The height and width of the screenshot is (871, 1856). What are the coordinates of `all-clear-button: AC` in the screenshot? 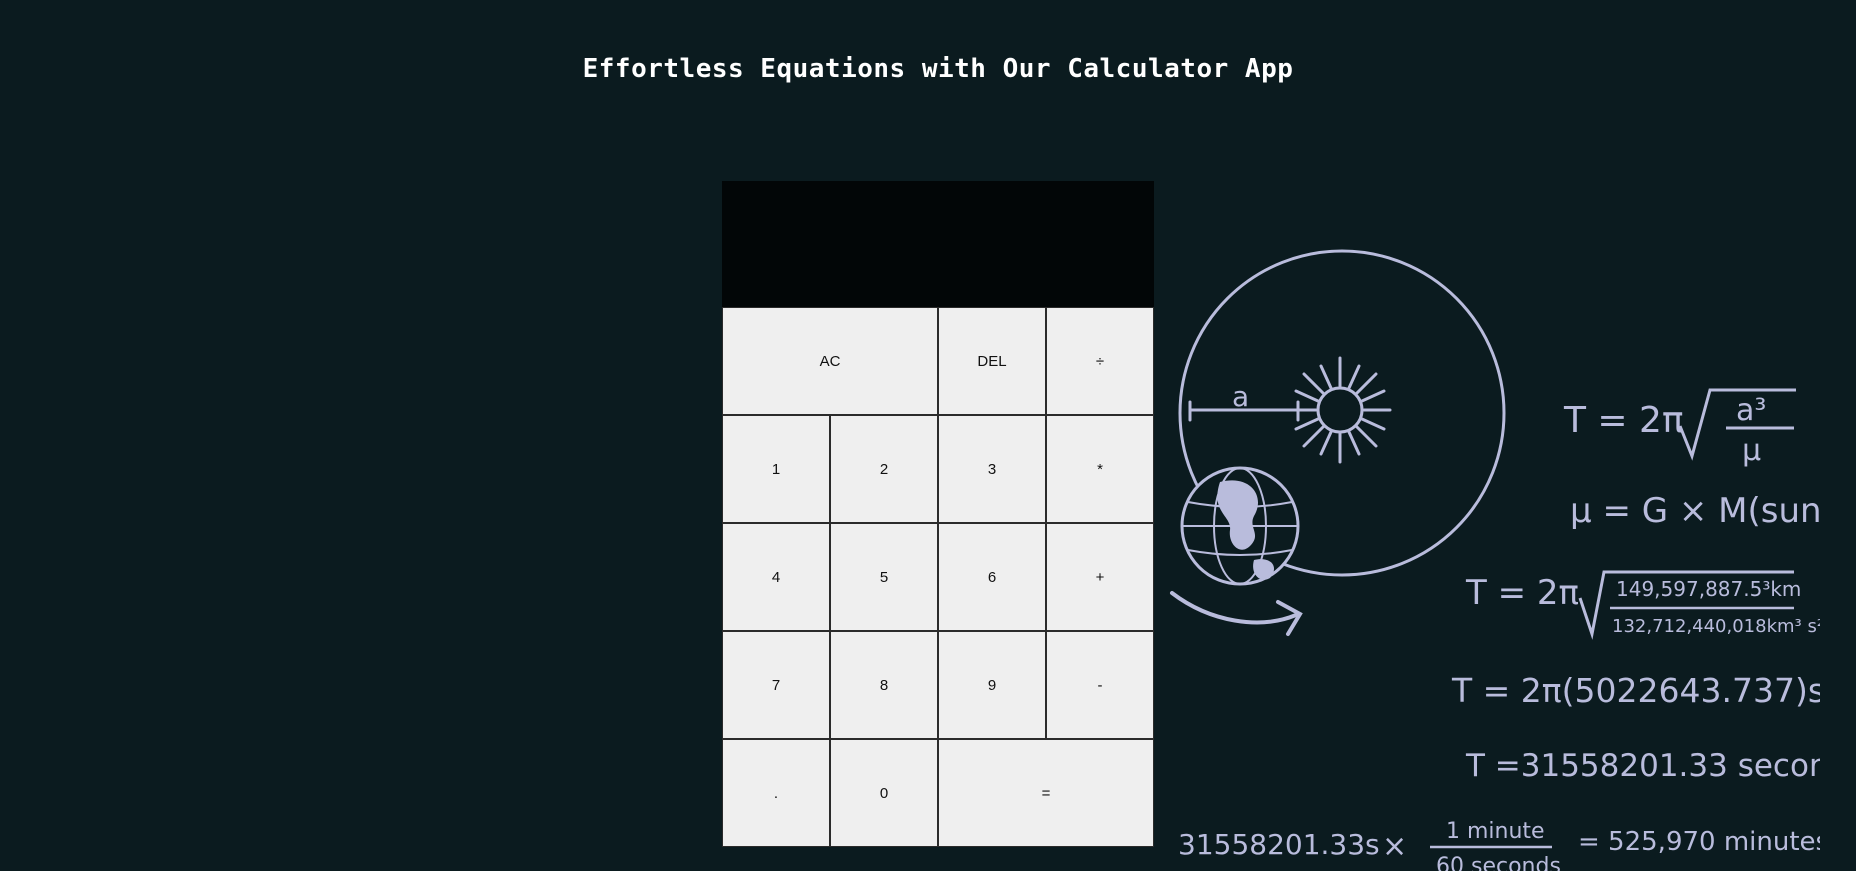 It's located at (830, 361).